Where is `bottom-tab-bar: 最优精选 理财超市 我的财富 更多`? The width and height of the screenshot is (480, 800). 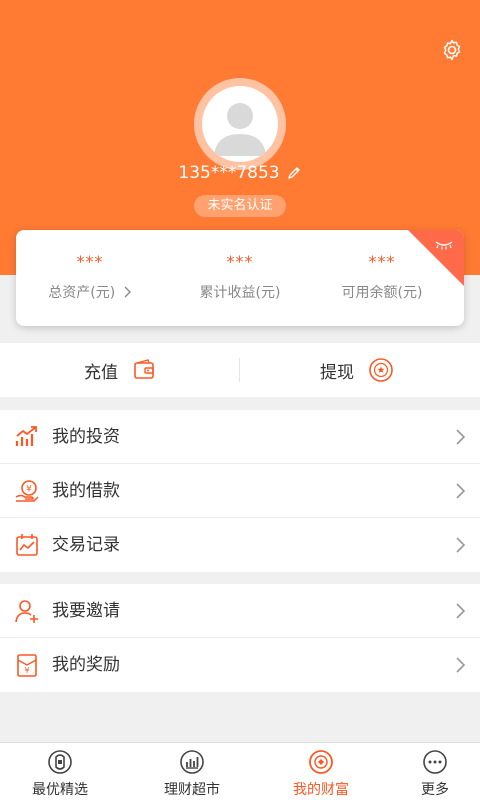
bottom-tab-bar: 最优精选 理财超市 我的财富 更多 is located at coordinates (240, 771).